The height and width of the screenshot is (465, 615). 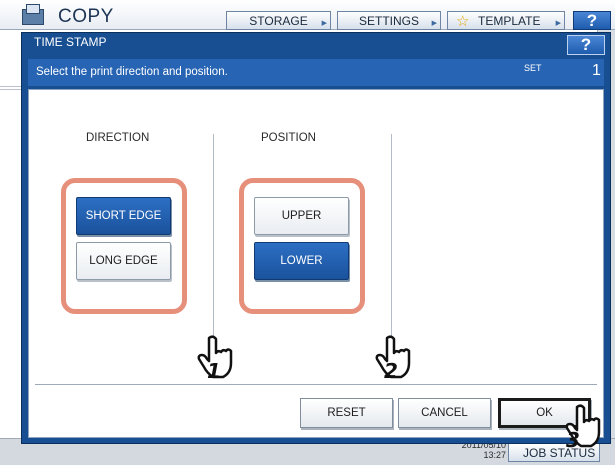 What do you see at coordinates (583, 427) in the screenshot?
I see `hand-pointer-icon: 3` at bounding box center [583, 427].